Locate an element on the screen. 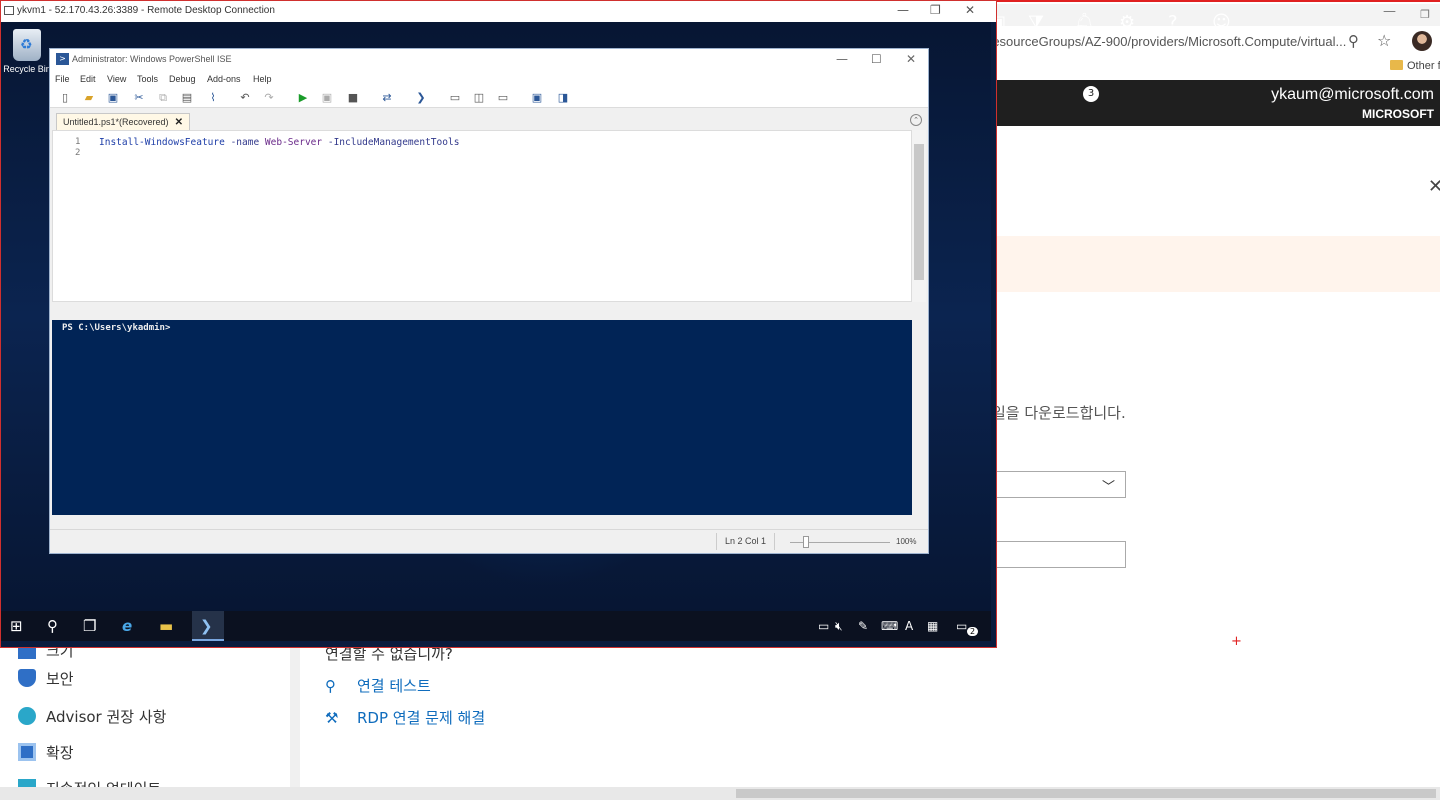 This screenshot has width=1440, height=800. tab-close-icon: ✕ is located at coordinates (179, 122).